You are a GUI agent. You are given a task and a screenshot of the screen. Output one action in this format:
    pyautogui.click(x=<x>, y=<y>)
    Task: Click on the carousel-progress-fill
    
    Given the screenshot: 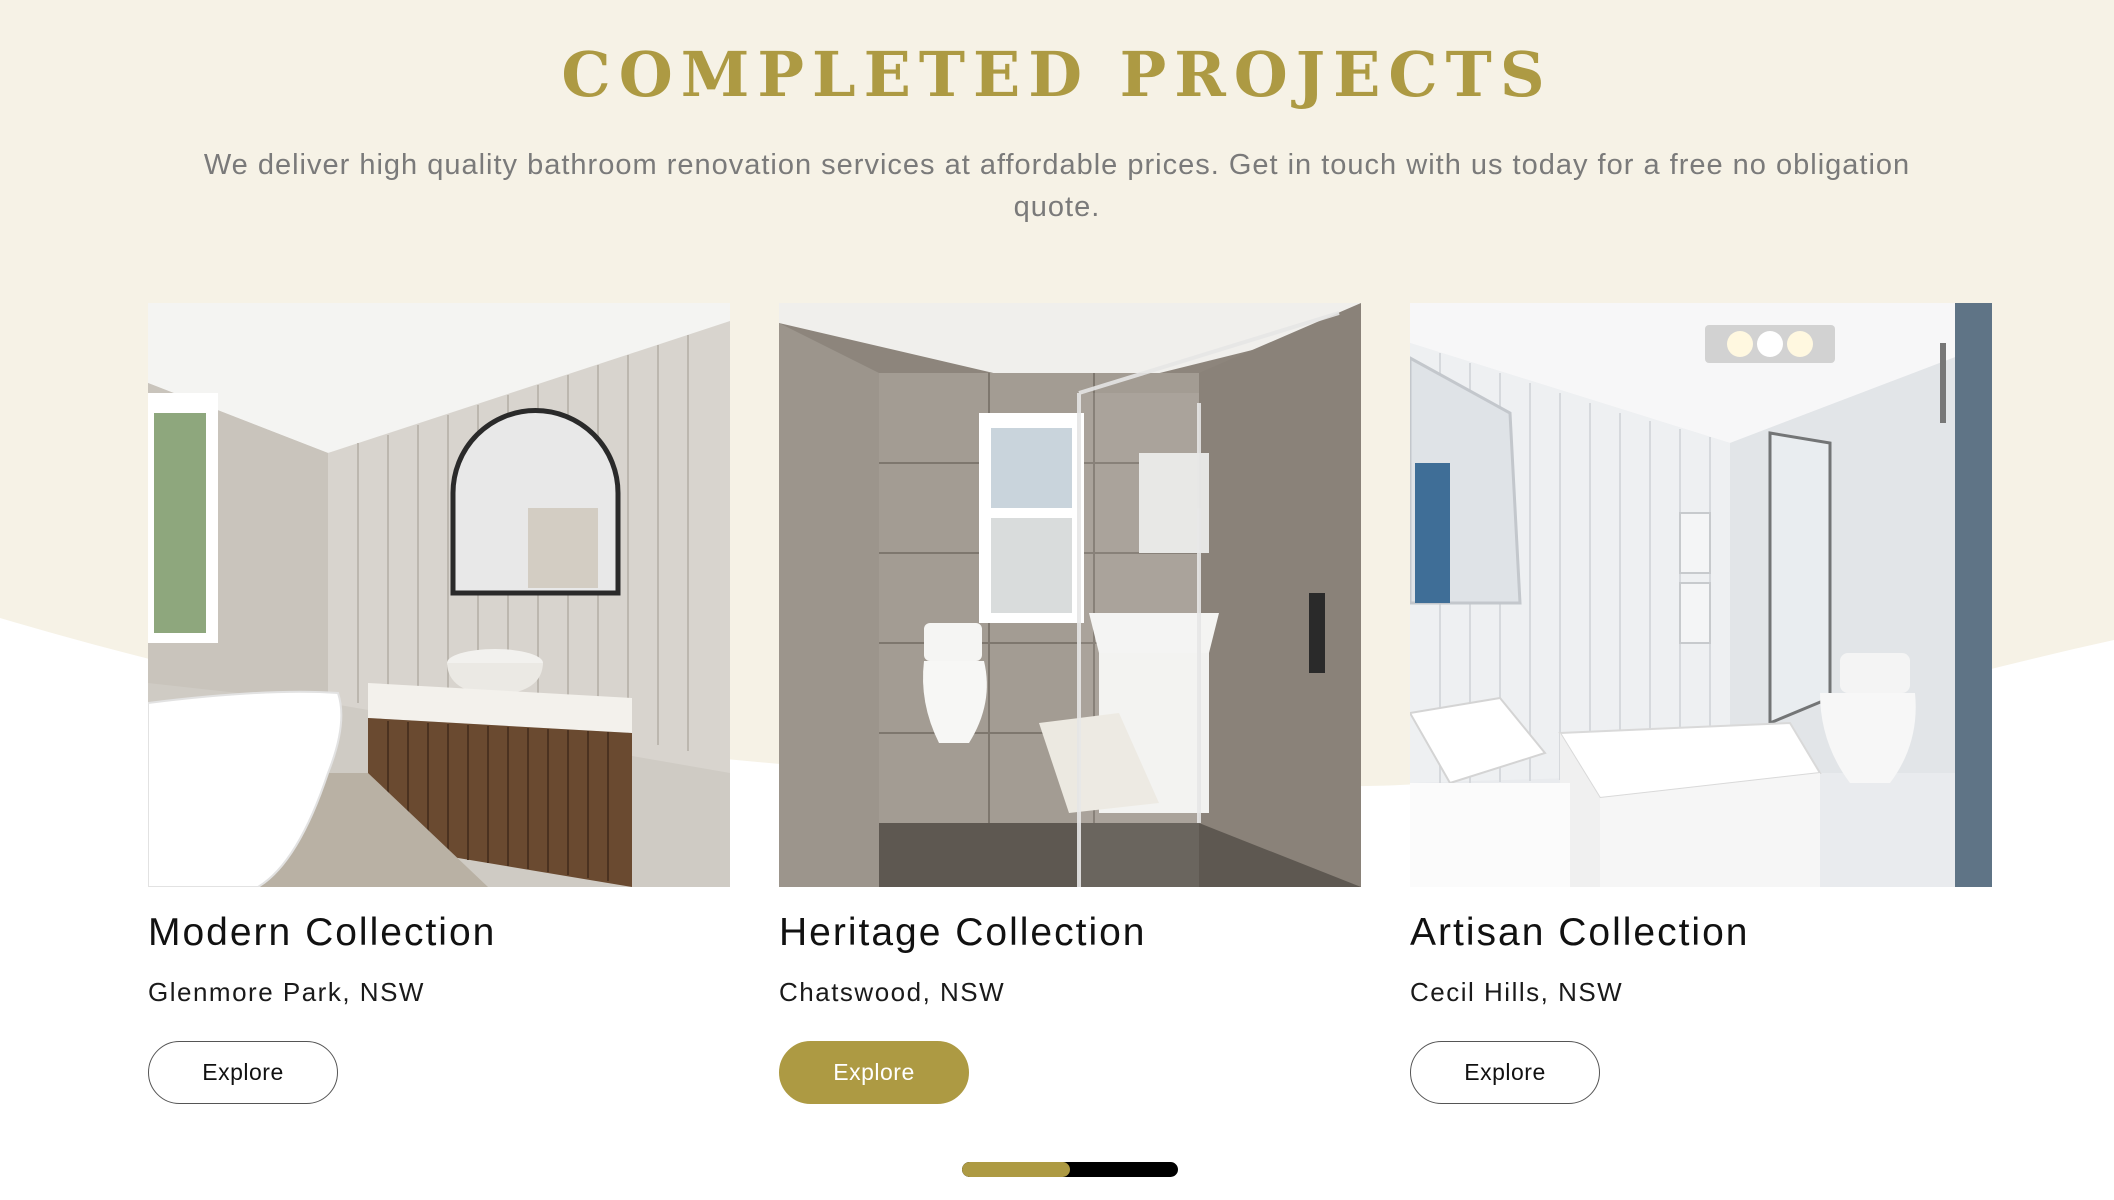 What is the action you would take?
    pyautogui.click(x=1016, y=1169)
    